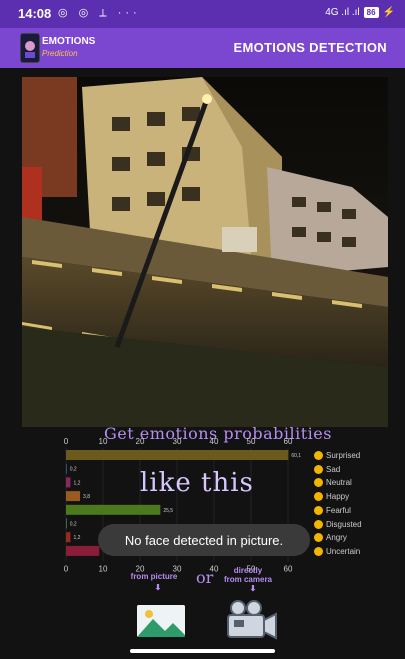 The image size is (405, 659). Describe the element at coordinates (202, 651) in the screenshot. I see `home-indicator` at that location.